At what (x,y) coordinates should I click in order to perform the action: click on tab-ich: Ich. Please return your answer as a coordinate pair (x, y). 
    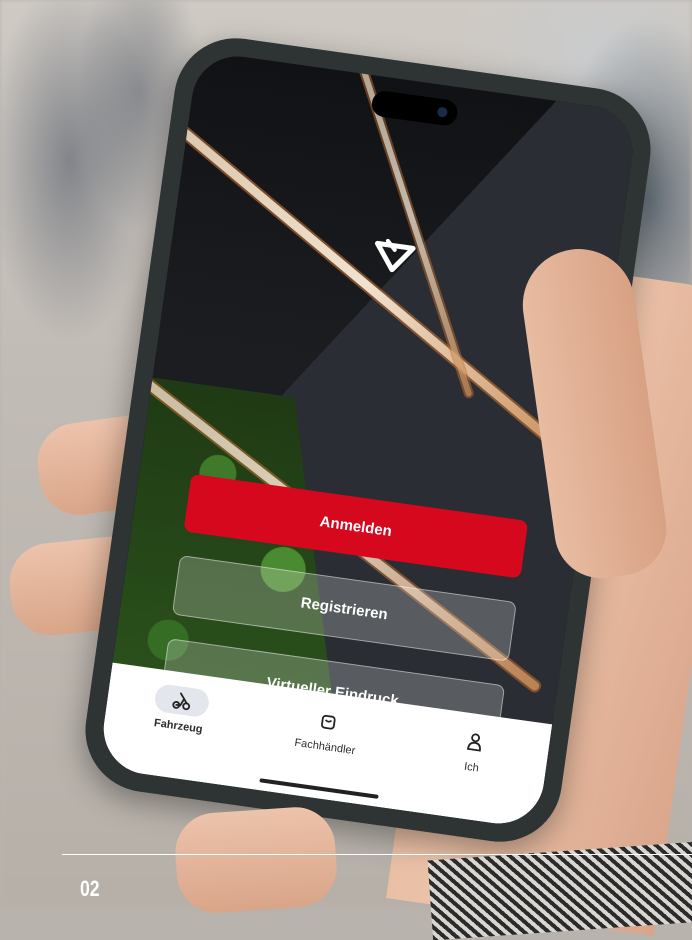
    Looking at the image, I should click on (473, 750).